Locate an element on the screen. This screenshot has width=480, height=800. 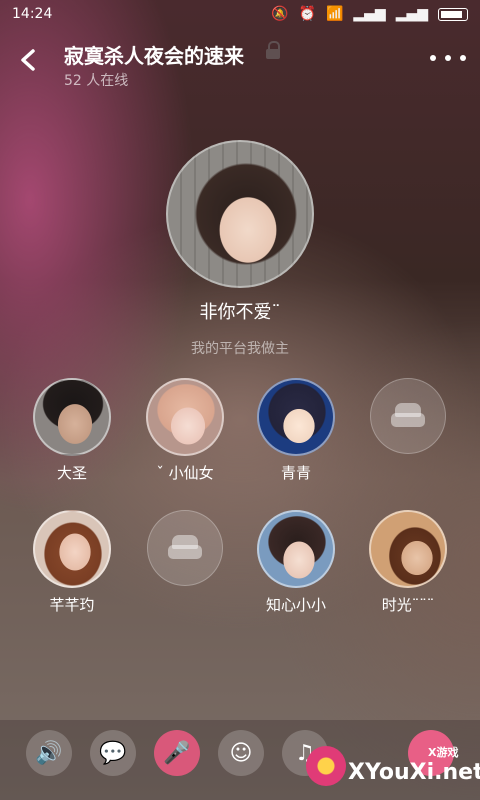
mic-seat-7: 知心小小 is located at coordinates (296, 565).